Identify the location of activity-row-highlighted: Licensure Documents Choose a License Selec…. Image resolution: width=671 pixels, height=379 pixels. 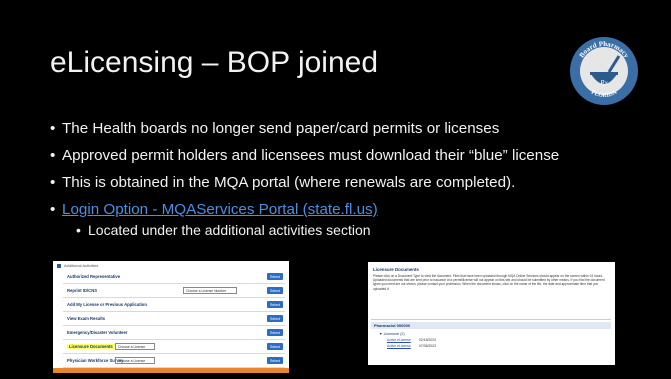
(174, 347).